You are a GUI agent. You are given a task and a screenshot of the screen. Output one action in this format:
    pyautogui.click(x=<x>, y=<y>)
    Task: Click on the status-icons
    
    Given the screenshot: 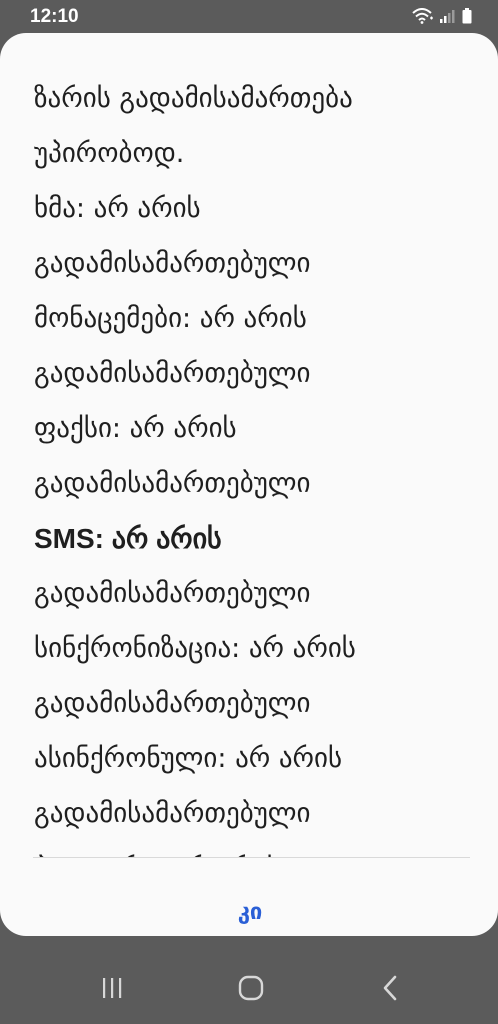 What is the action you would take?
    pyautogui.click(x=442, y=16)
    